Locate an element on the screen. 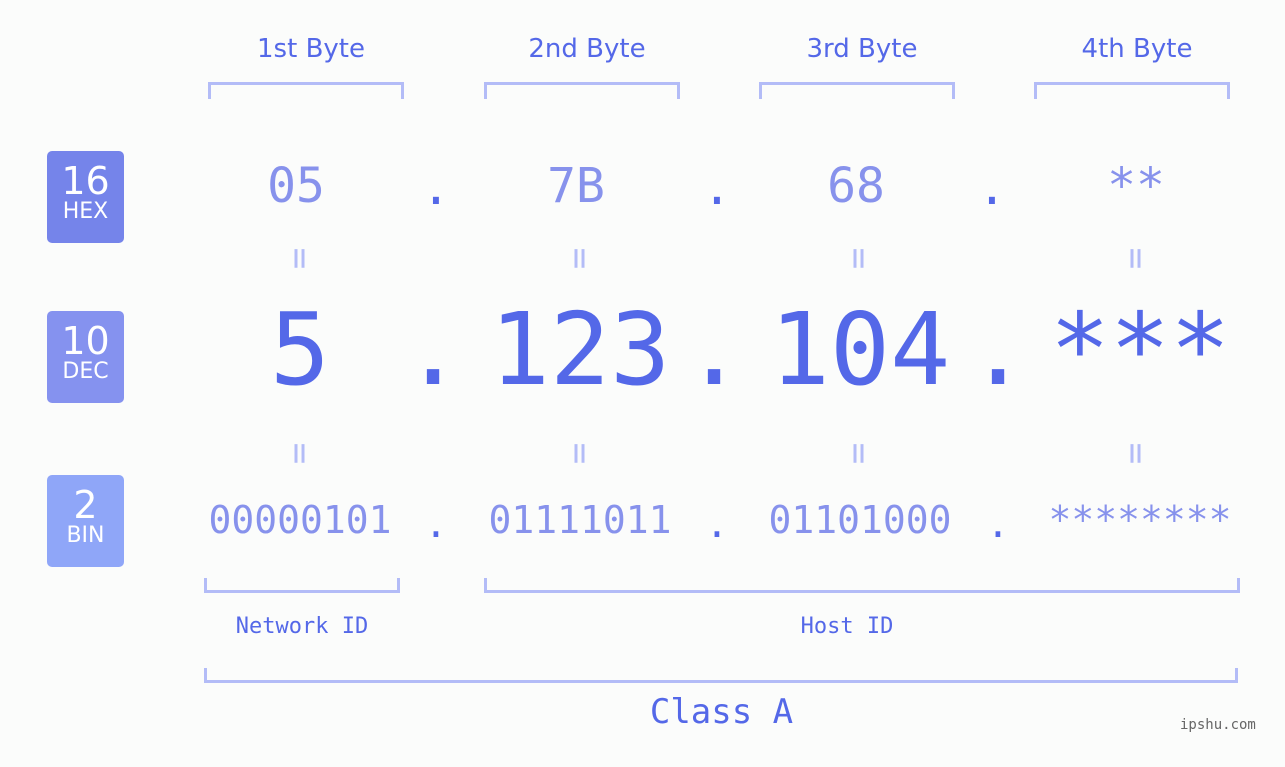 This screenshot has height=767, width=1285. hex-badge-label: HEX is located at coordinates (85, 211).